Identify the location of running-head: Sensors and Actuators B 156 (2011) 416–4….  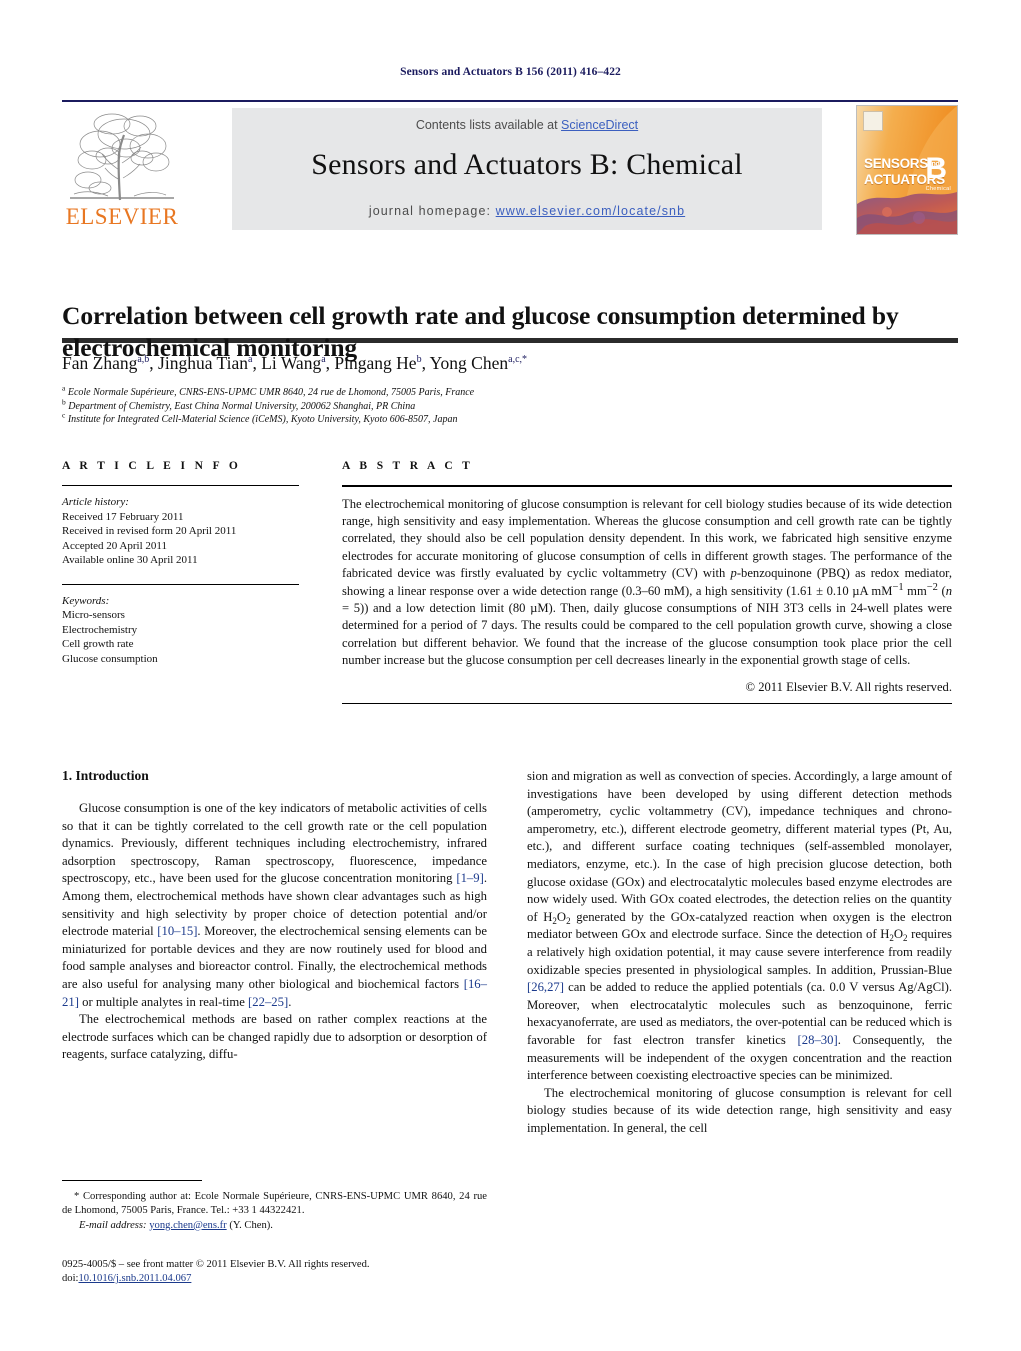
(510, 72).